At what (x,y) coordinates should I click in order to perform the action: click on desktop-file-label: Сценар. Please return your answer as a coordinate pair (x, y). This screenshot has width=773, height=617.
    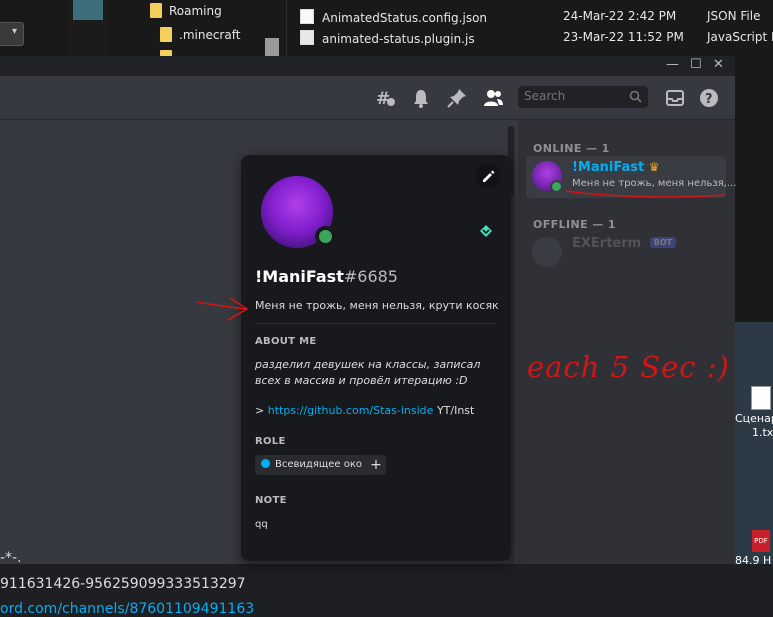
    Looking at the image, I should click on (754, 418).